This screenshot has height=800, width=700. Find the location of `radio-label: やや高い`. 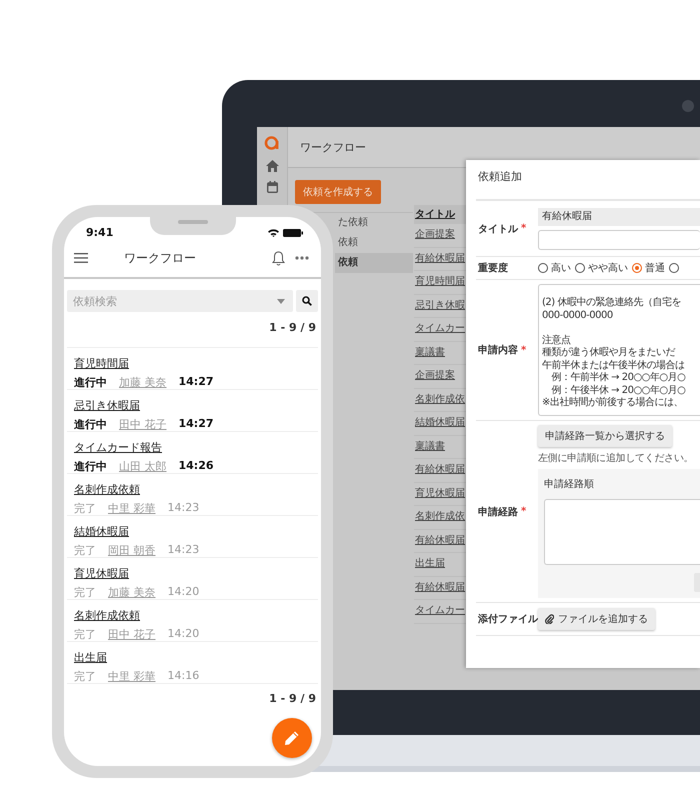

radio-label: やや高い is located at coordinates (608, 268).